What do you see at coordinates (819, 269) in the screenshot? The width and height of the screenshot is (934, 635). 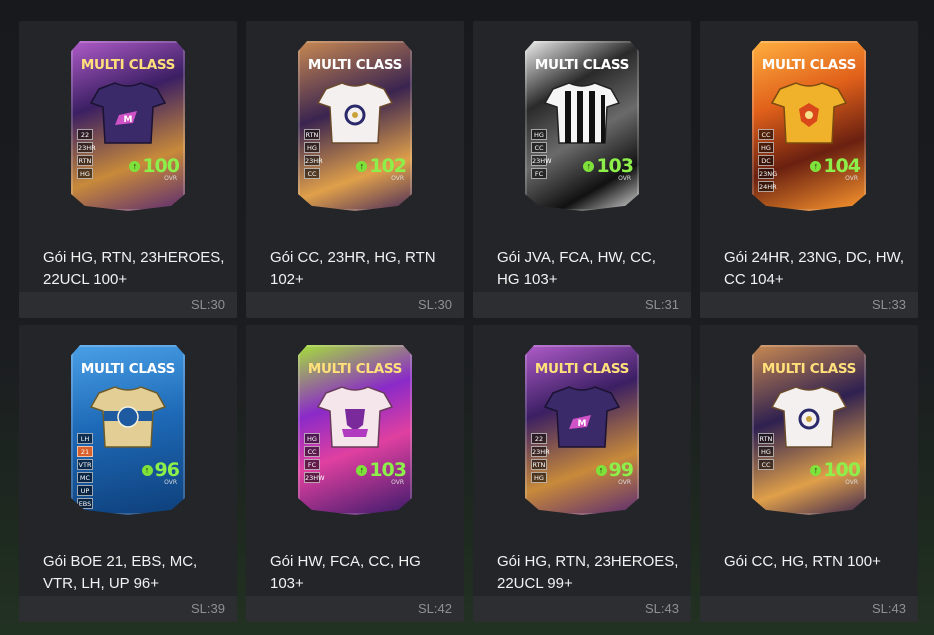 I see `pack-name: Gói 24HR, 23NG, DC, HW, CC 104+` at bounding box center [819, 269].